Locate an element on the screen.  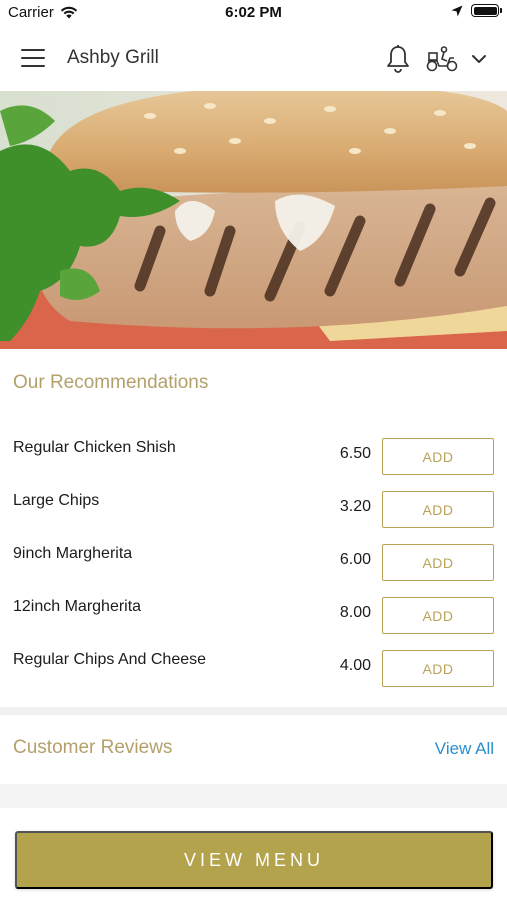
status-bar: Carrier 6:02 PM is located at coordinates (253, 13).